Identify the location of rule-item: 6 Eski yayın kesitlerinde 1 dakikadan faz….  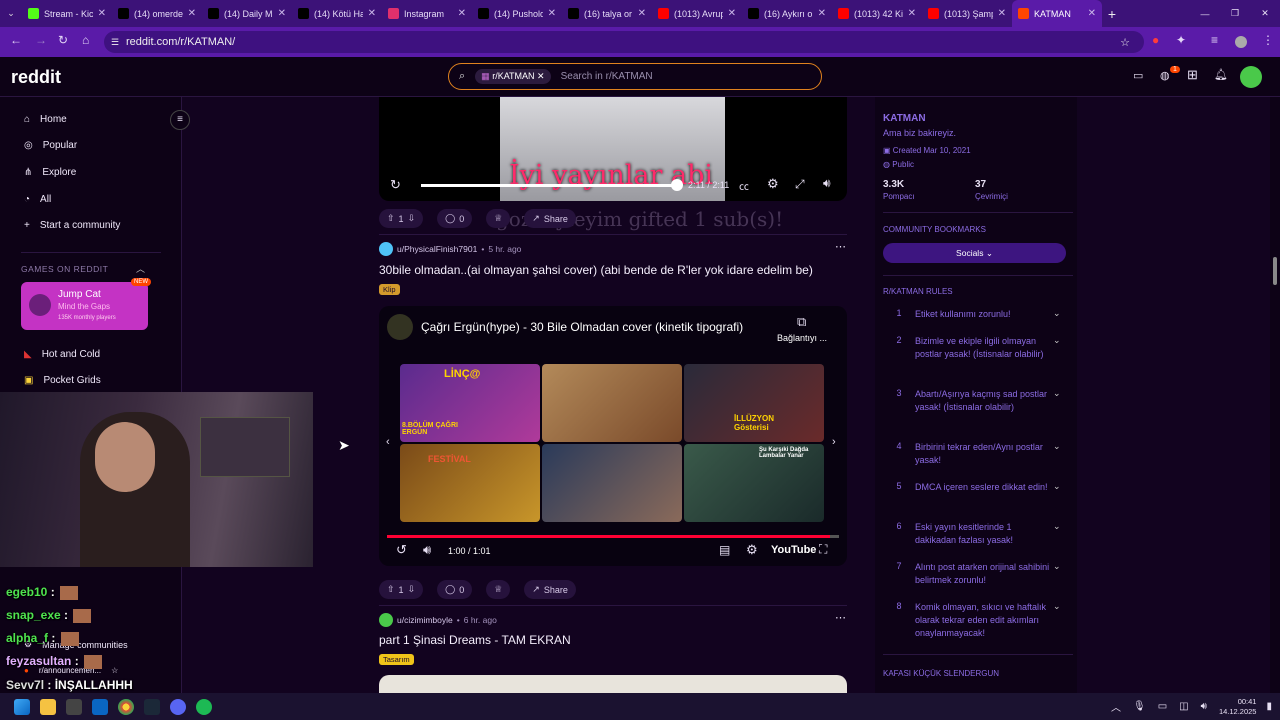
(978, 534).